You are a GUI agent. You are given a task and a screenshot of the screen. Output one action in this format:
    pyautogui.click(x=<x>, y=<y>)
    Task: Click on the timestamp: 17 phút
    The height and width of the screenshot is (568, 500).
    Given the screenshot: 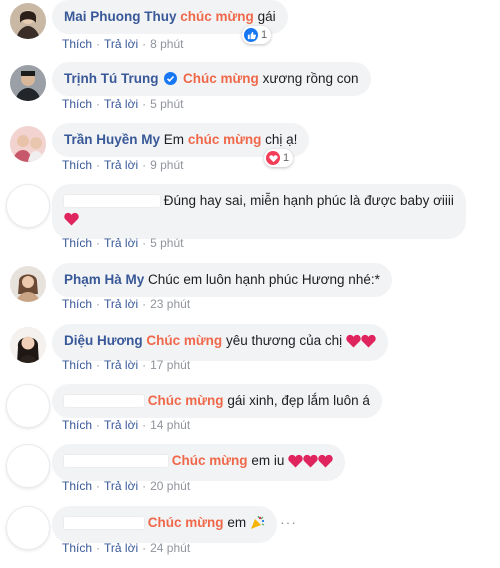 What is the action you would take?
    pyautogui.click(x=170, y=365)
    